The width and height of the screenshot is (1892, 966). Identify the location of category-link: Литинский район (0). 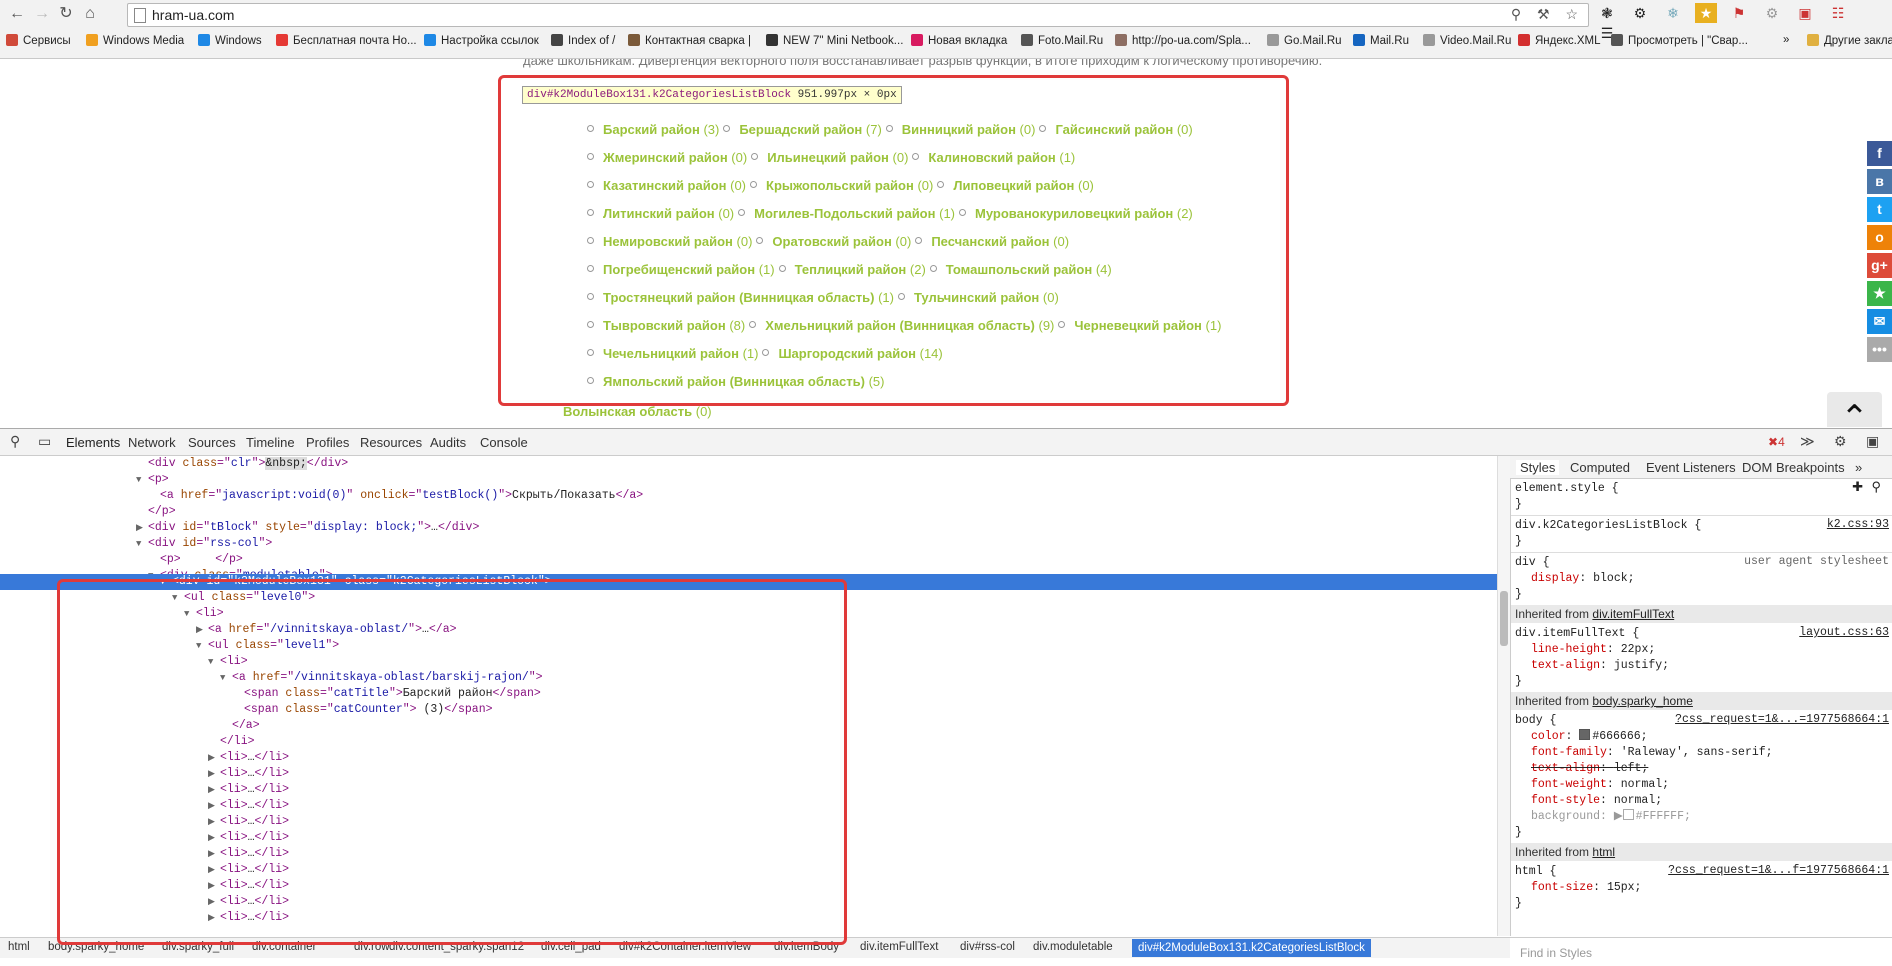
(660, 214).